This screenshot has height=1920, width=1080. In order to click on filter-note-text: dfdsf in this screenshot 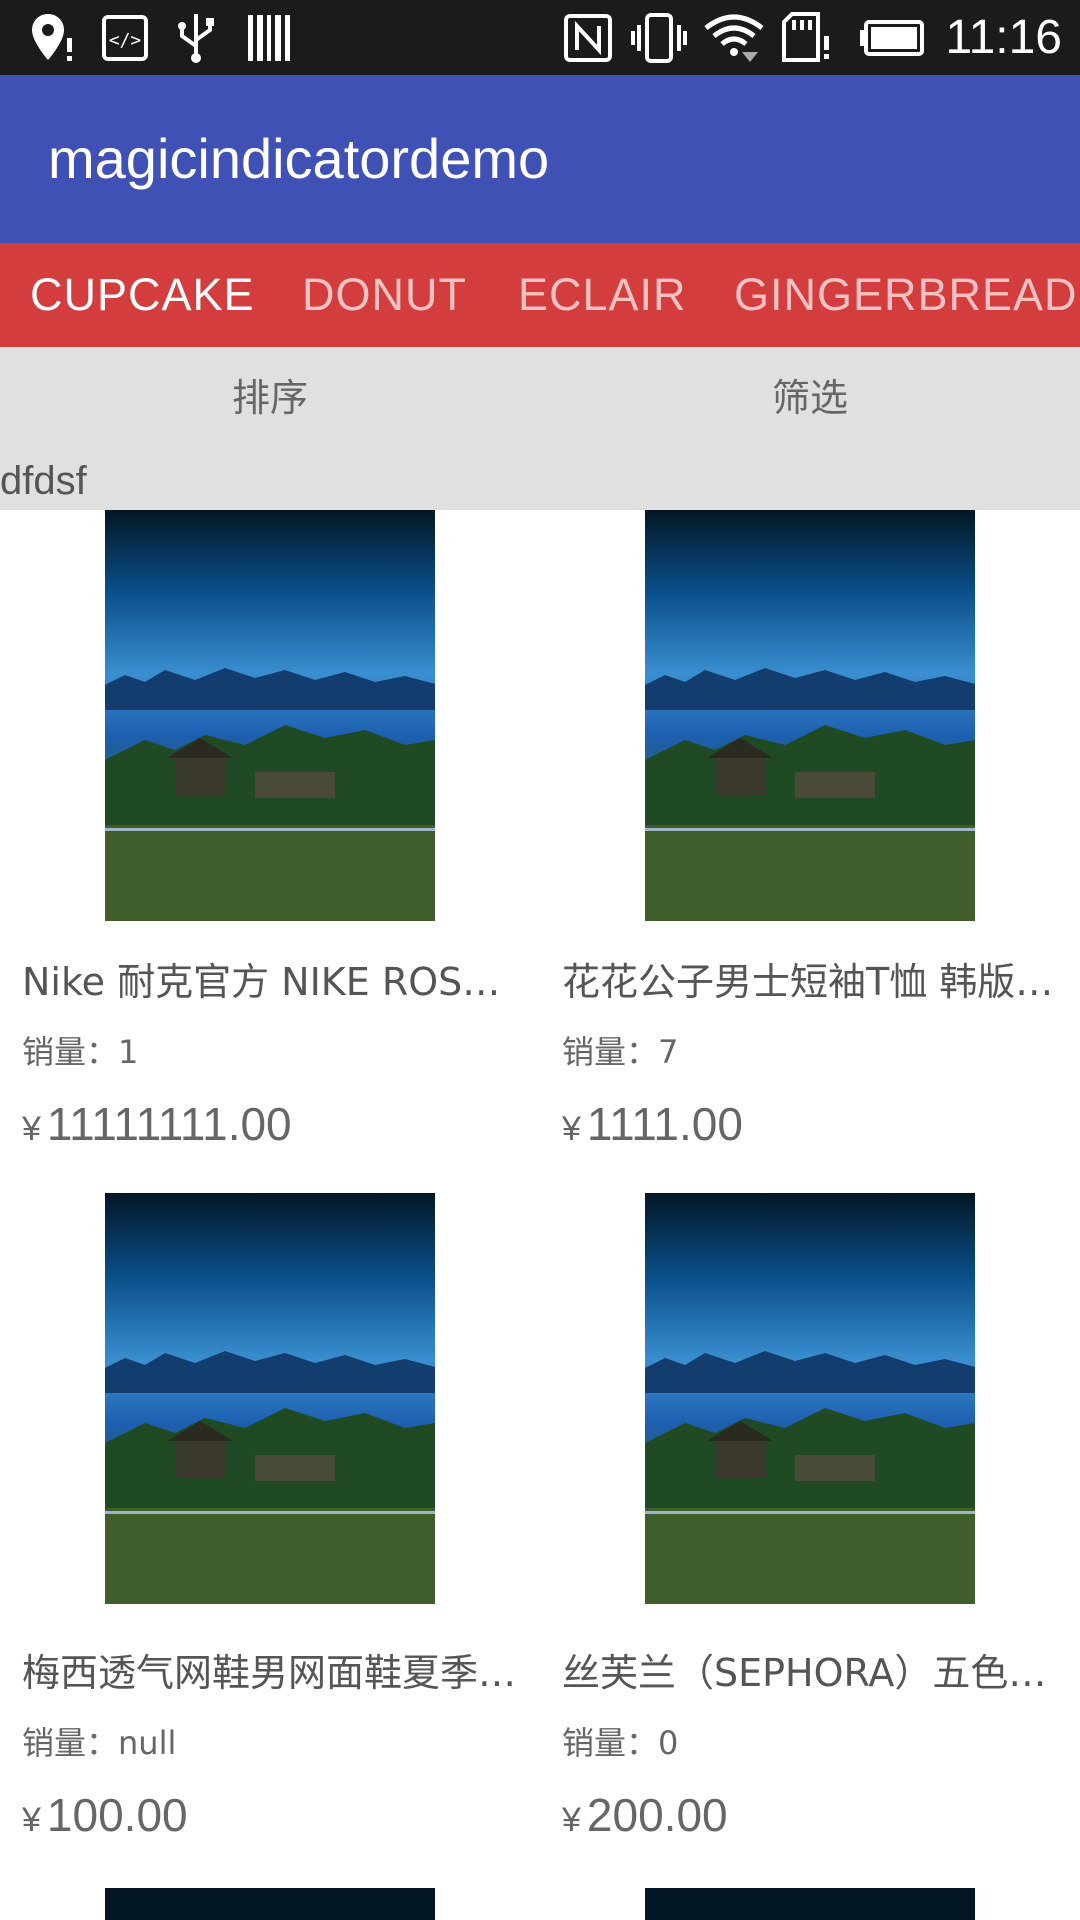, I will do `click(43, 481)`.